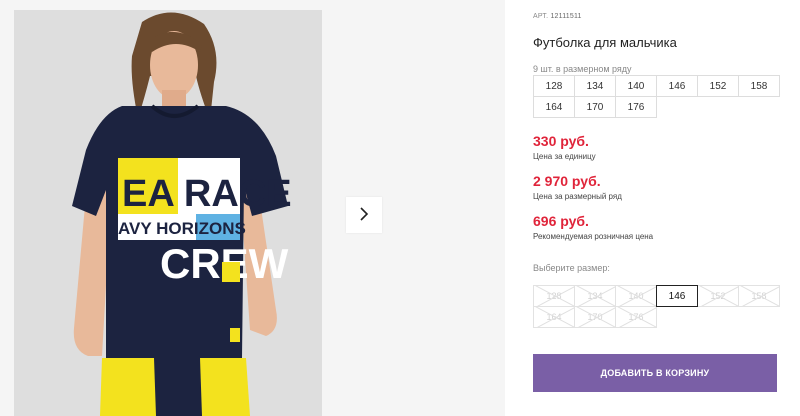 Image resolution: width=800 pixels, height=416 pixels. What do you see at coordinates (605, 42) in the screenshot?
I see `product-title: Футболка для мальчика` at bounding box center [605, 42].